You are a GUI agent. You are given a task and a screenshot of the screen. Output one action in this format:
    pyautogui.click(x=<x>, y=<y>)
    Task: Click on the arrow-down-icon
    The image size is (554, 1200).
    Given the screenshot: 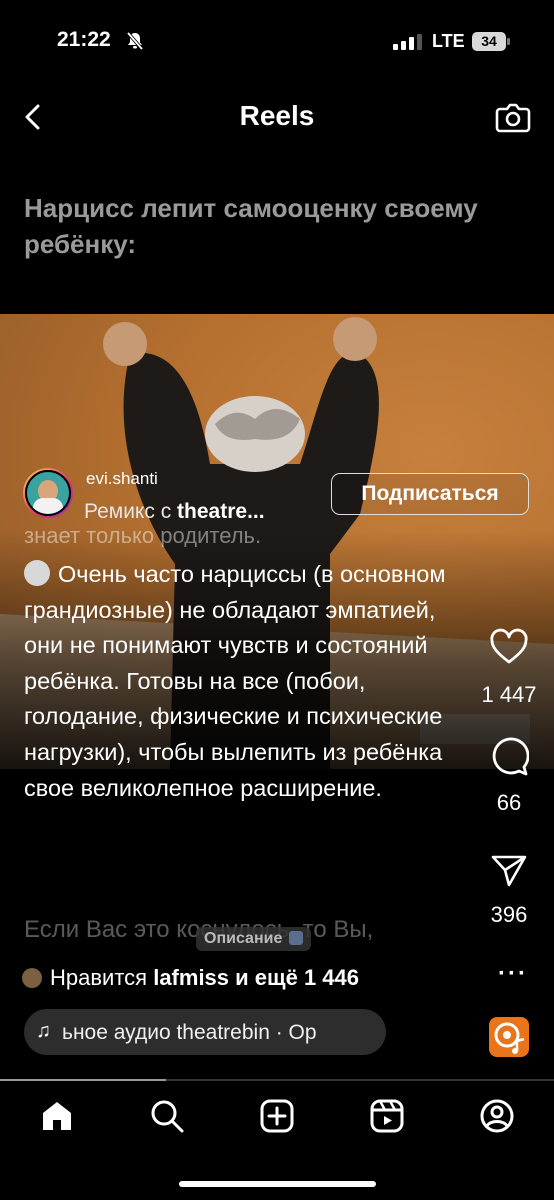 What is the action you would take?
    pyautogui.click(x=295, y=938)
    